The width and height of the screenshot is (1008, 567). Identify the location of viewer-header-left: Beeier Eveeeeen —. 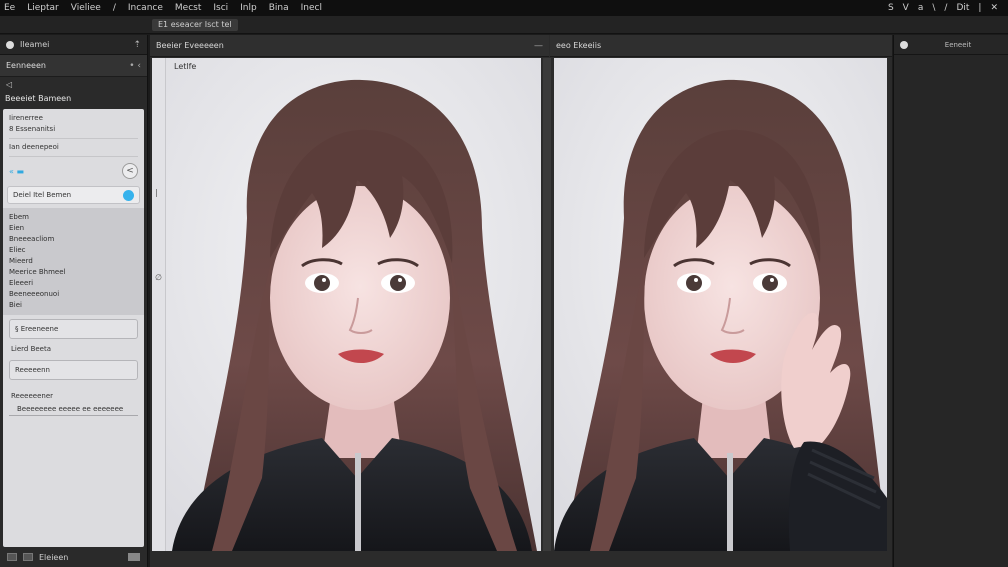
(349, 46).